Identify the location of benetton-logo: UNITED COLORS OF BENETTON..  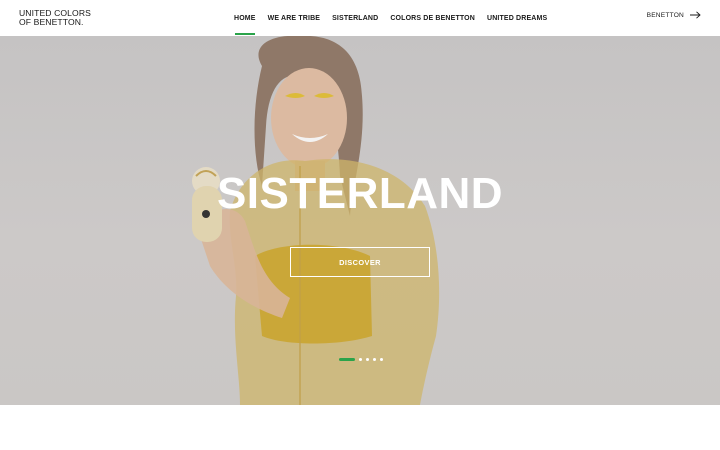
(64, 18).